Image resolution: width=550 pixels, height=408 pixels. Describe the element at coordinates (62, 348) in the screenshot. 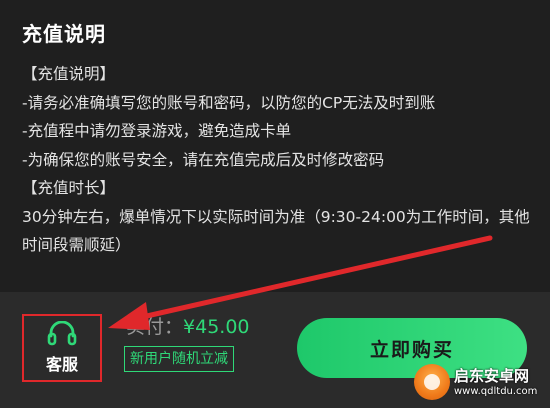

I see `customer-service-button: 客服` at that location.